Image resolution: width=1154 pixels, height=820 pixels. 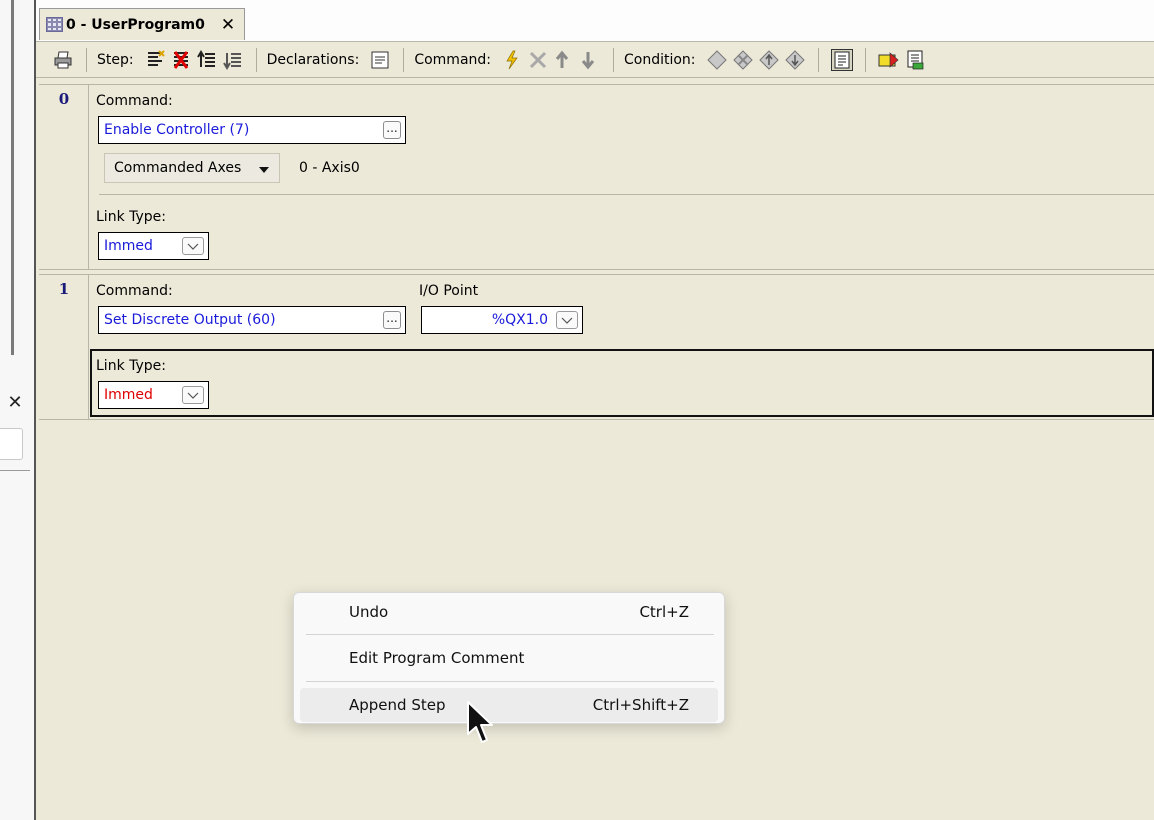 I want to click on command-value: Set Discrete Output (60), so click(x=190, y=320).